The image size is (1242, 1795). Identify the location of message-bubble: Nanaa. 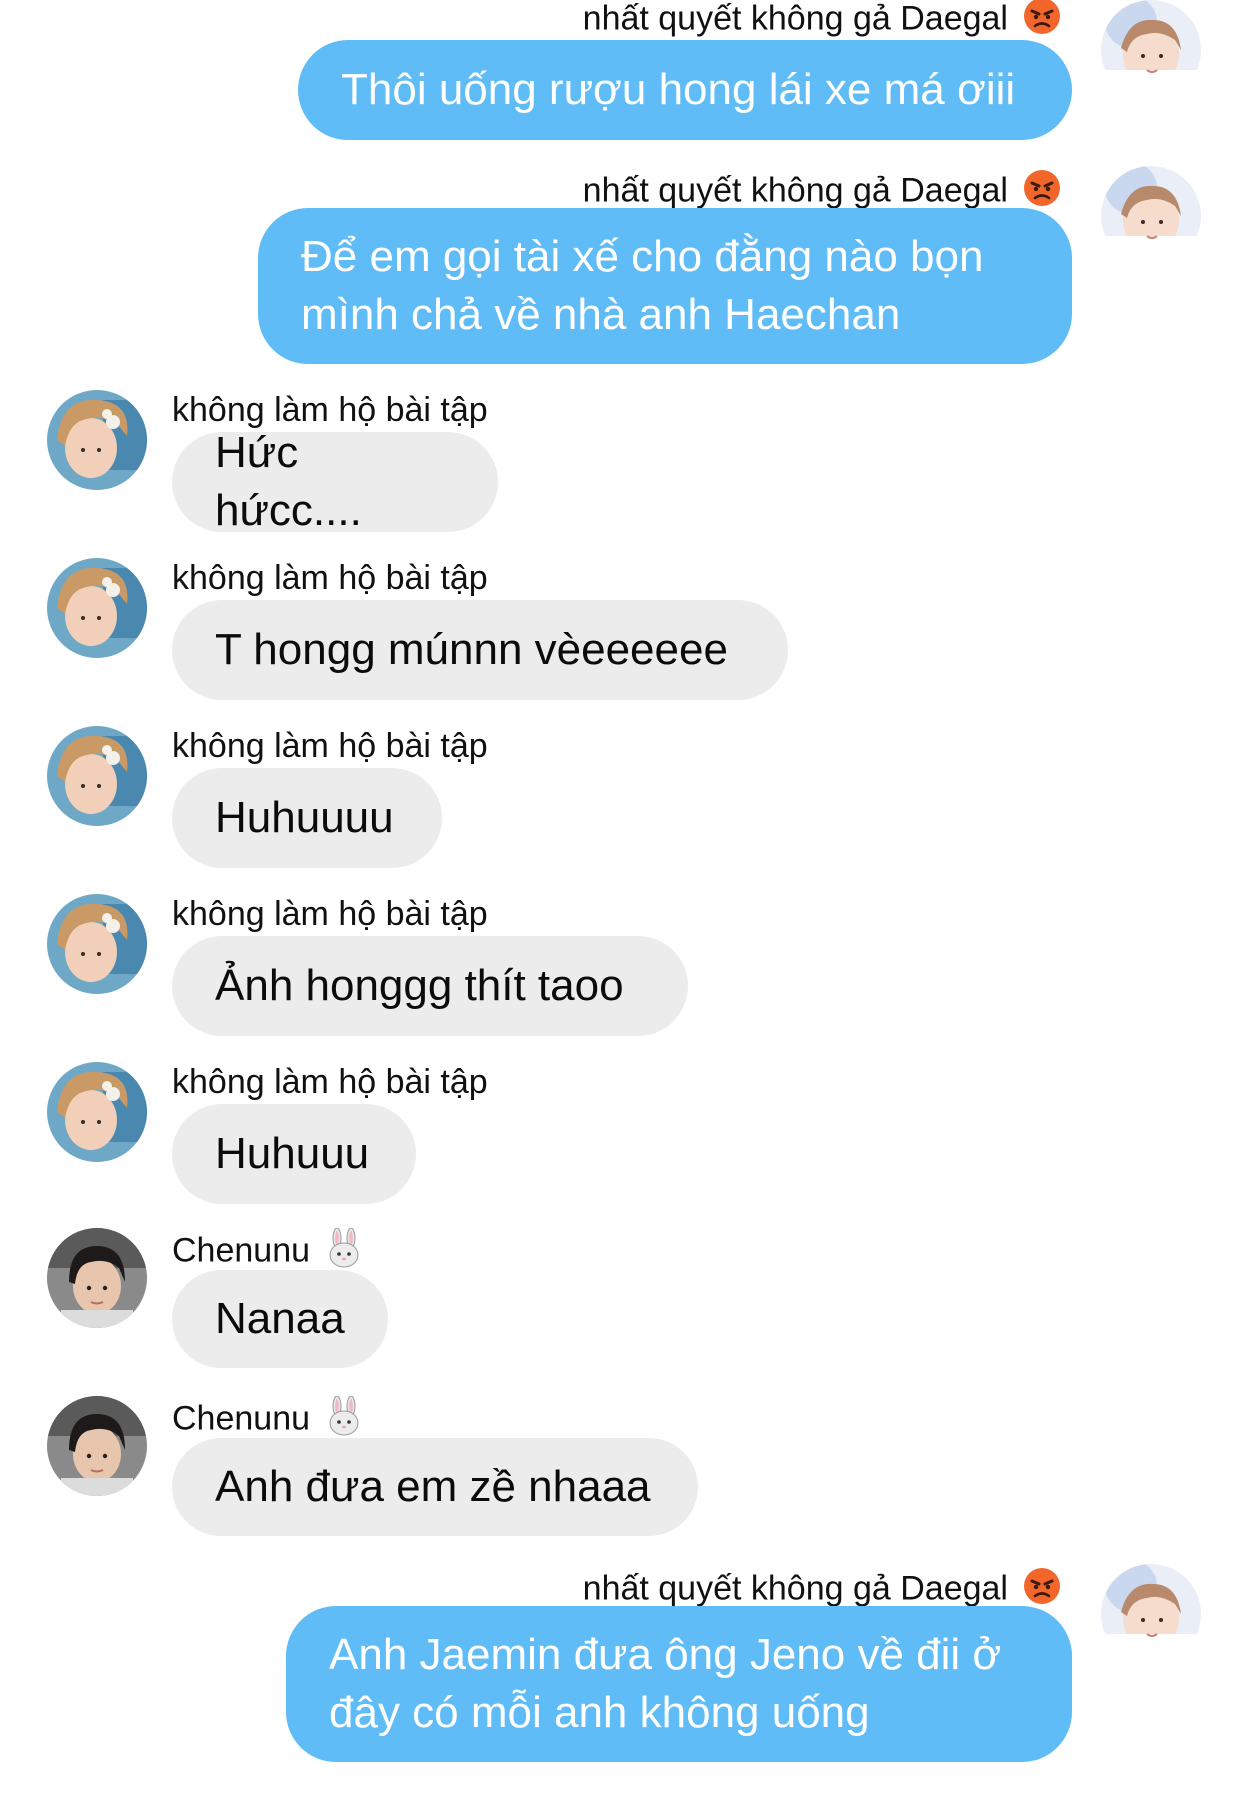
(280, 1319).